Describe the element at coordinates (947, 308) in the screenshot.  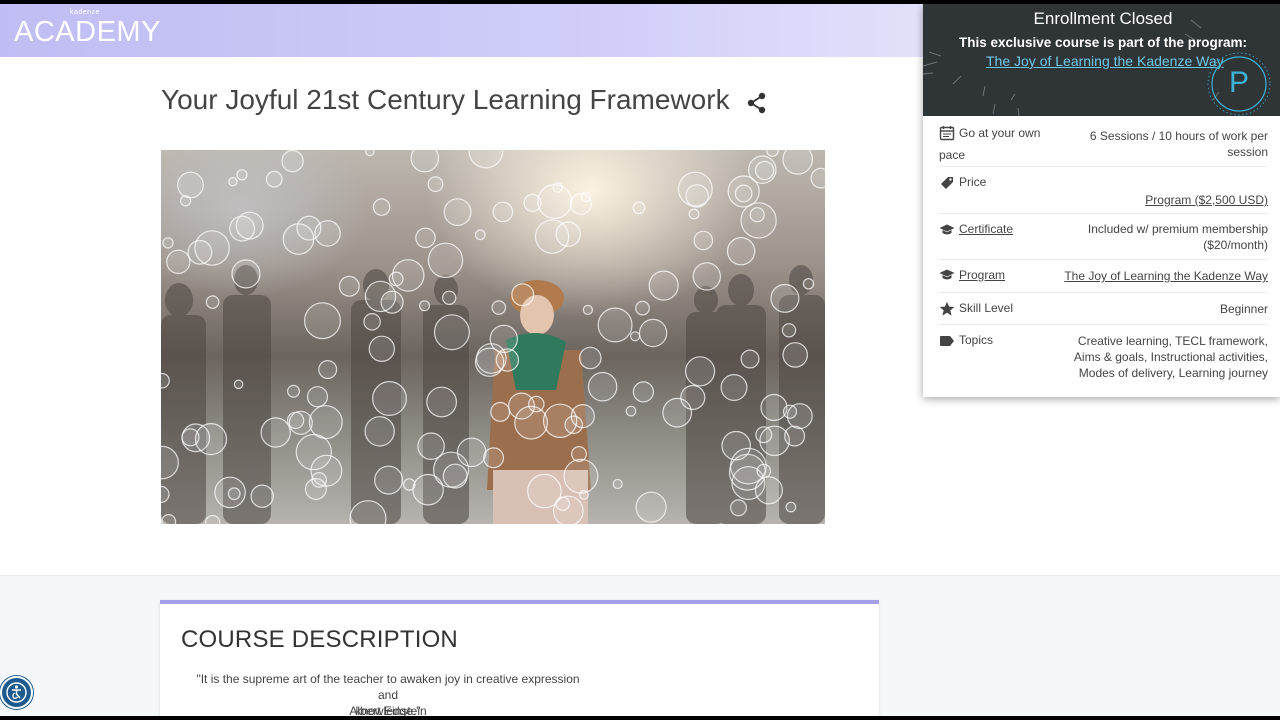
I see `star-icon` at that location.